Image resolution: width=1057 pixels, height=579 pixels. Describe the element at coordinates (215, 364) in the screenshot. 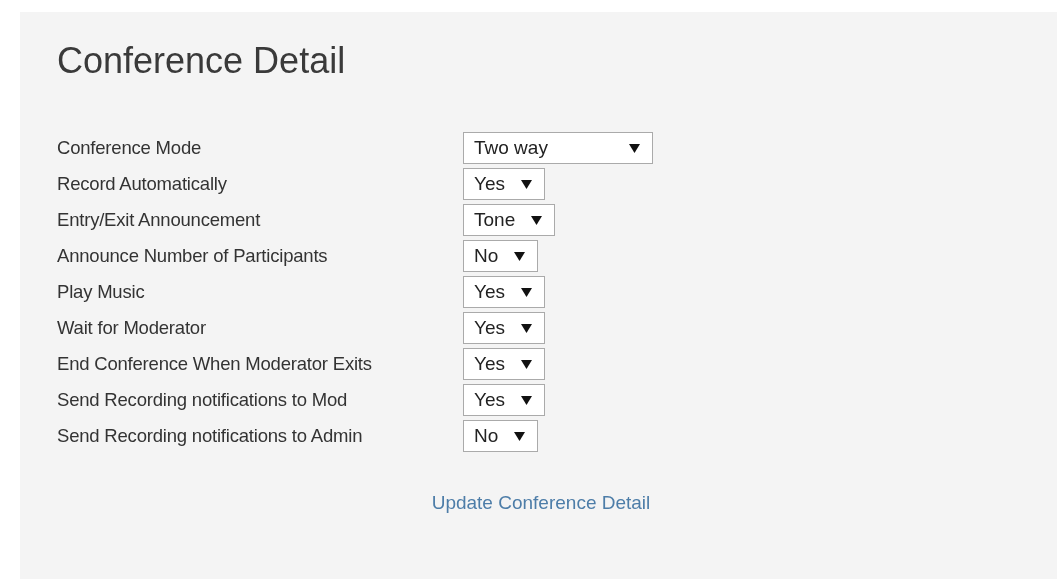

I see `field-label: End Conference When Moderator Exits` at that location.